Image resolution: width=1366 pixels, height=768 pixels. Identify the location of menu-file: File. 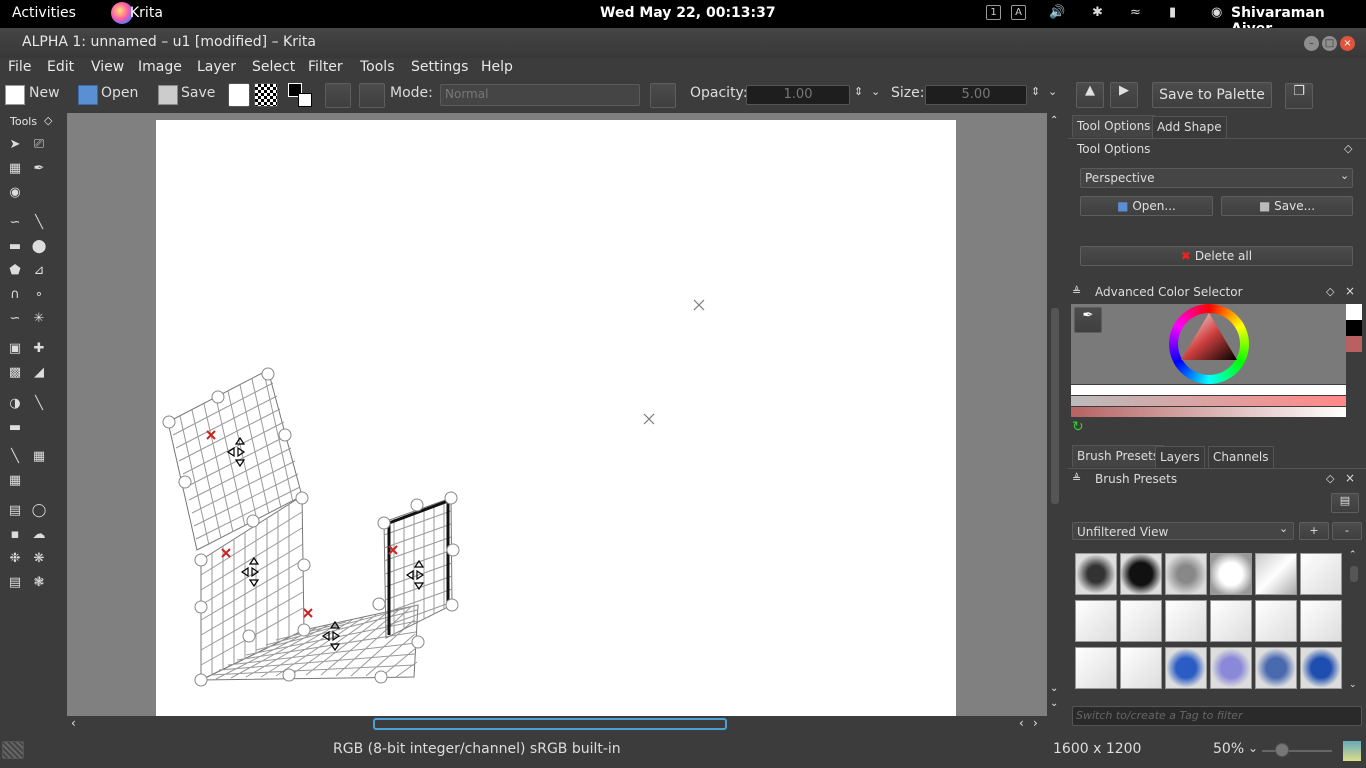
(19, 67).